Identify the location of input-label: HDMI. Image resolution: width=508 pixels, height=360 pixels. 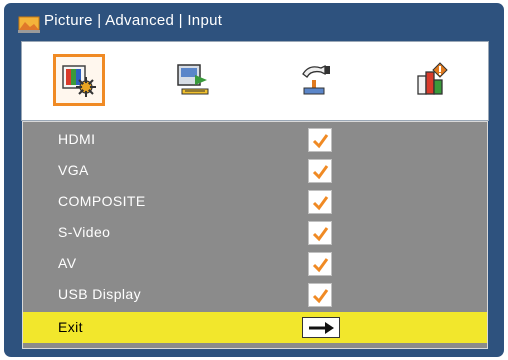
(77, 139).